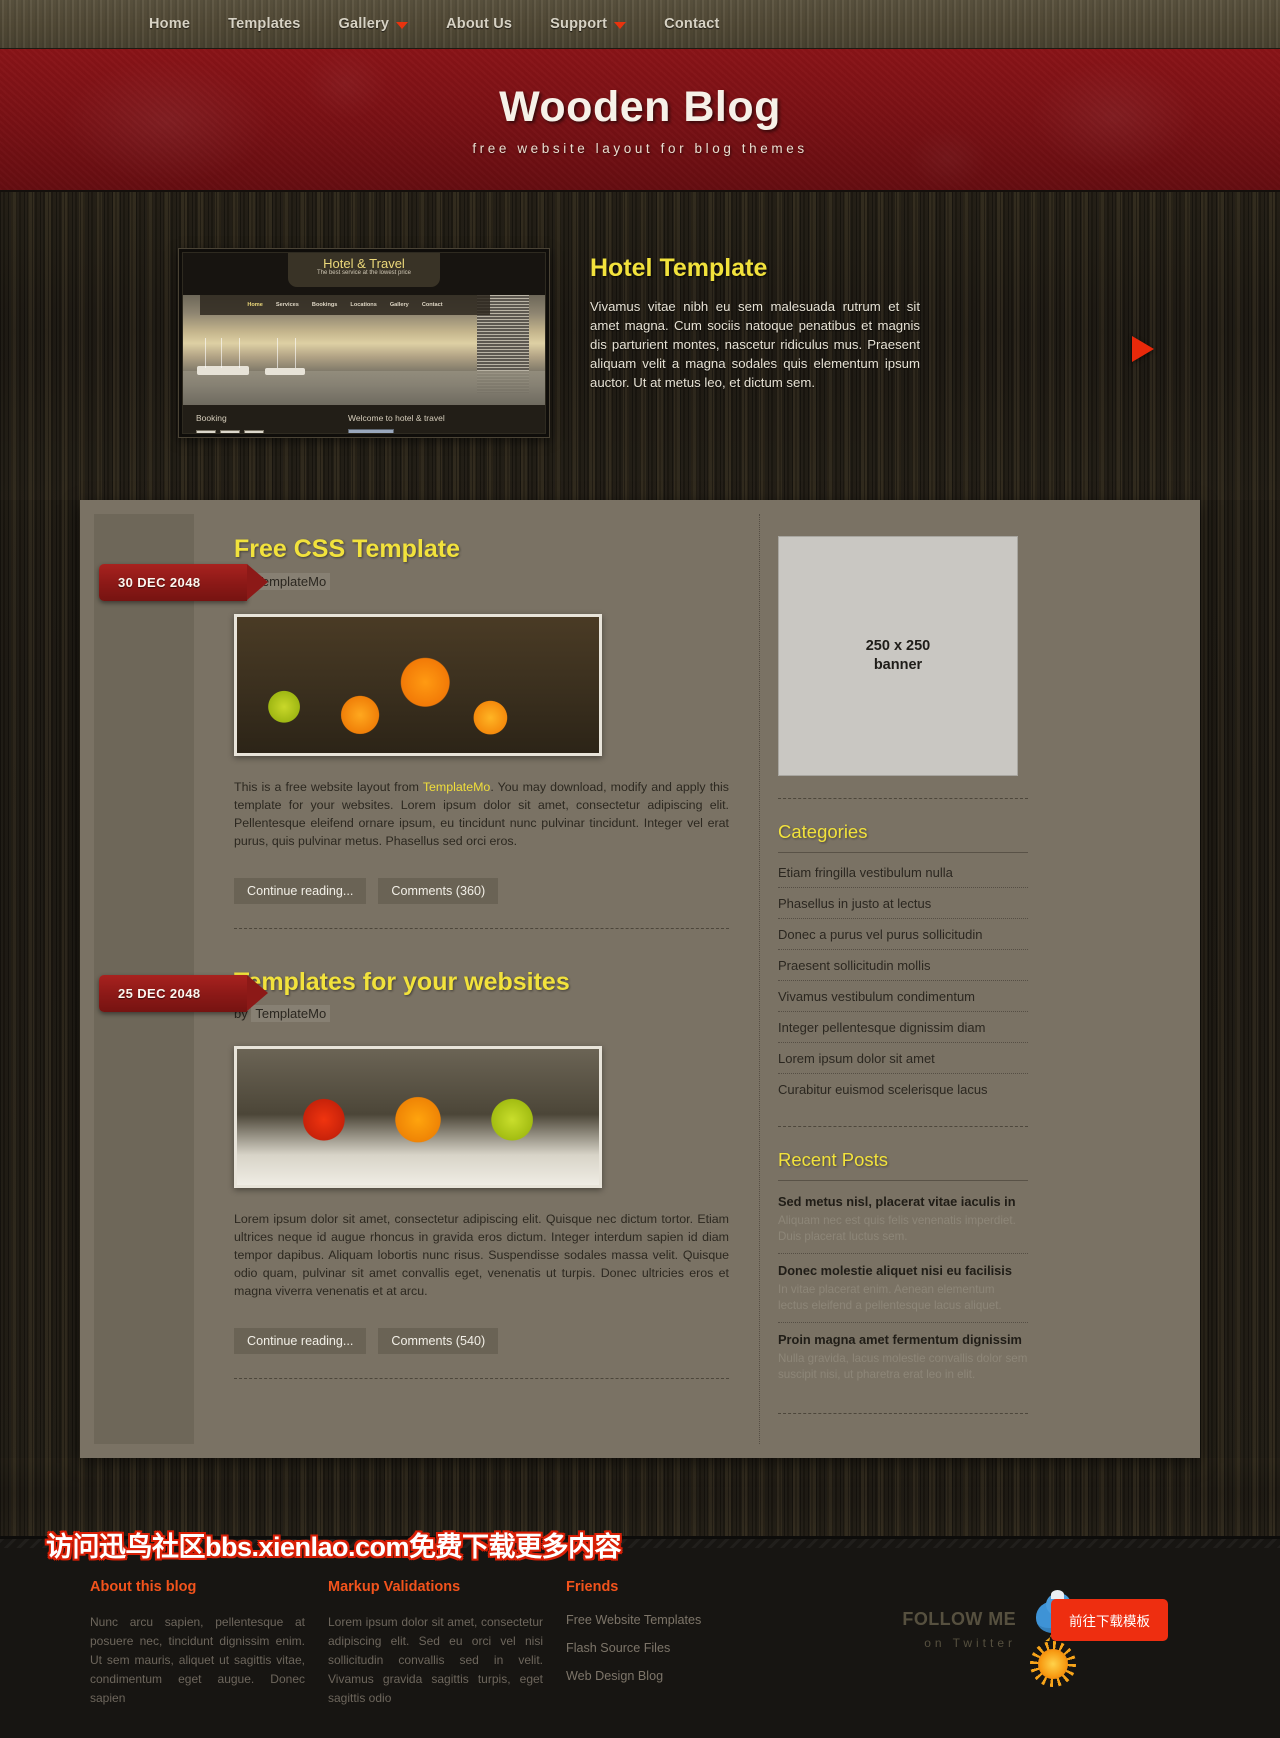 Image resolution: width=1280 pixels, height=1738 pixels. Describe the element at coordinates (264, 24) in the screenshot. I see `nav-item-templates: Templates` at that location.